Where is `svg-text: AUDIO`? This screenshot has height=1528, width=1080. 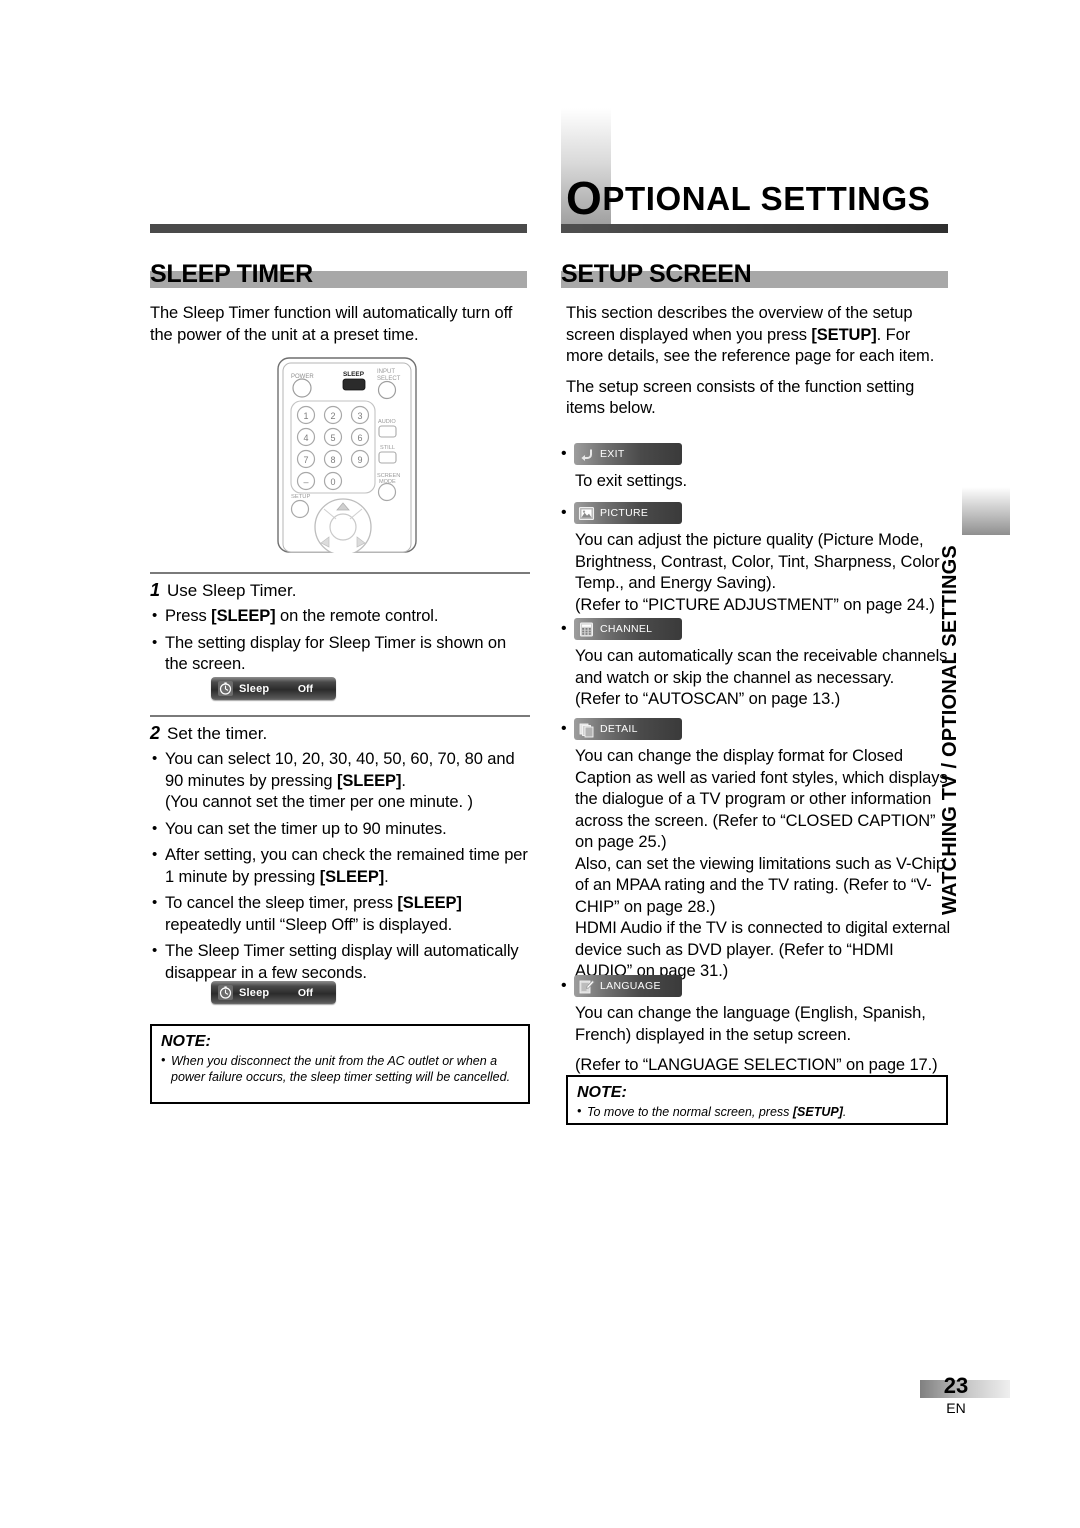
svg-text: AUDIO is located at coordinates (387, 422).